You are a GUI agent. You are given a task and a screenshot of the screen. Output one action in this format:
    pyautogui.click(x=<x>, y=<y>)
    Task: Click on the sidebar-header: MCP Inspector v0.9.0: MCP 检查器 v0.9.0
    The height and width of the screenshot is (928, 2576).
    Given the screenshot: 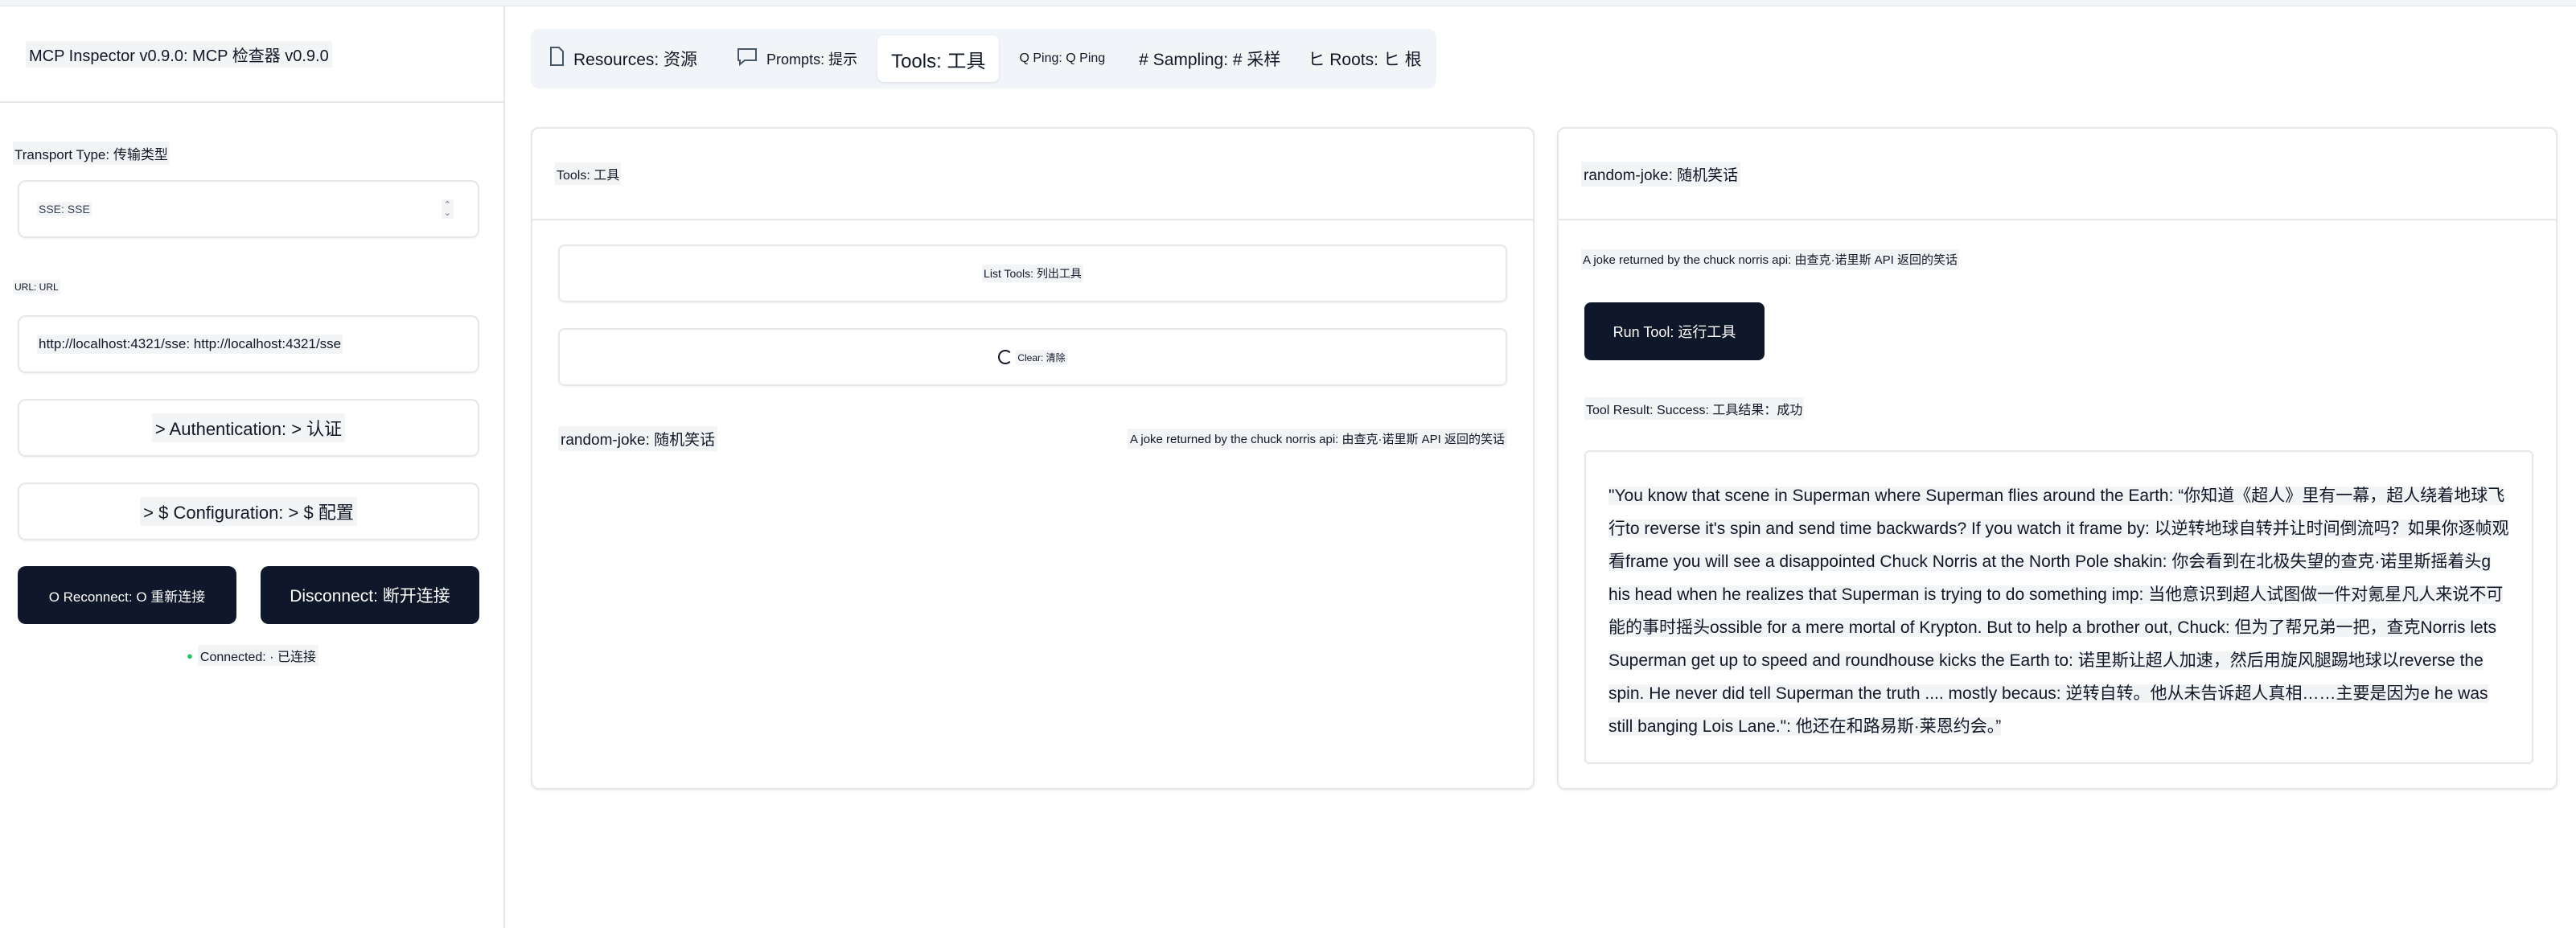 What is the action you would take?
    pyautogui.click(x=251, y=54)
    